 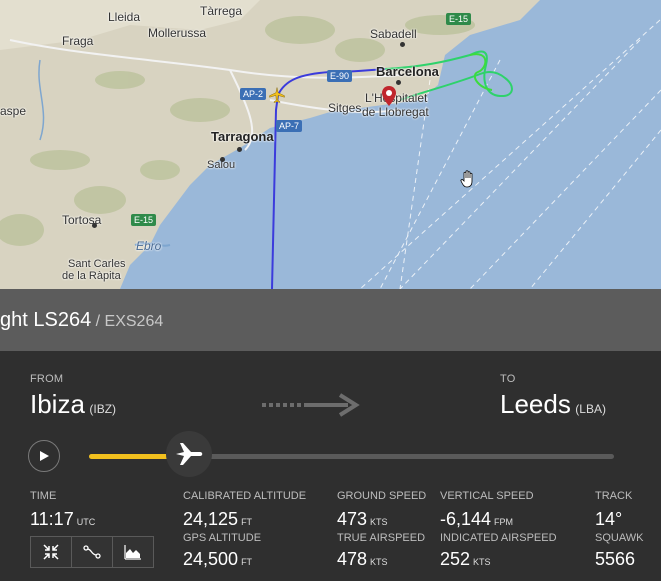 What do you see at coordinates (379, 522) in the screenshot?
I see `gs-unit: KTS` at bounding box center [379, 522].